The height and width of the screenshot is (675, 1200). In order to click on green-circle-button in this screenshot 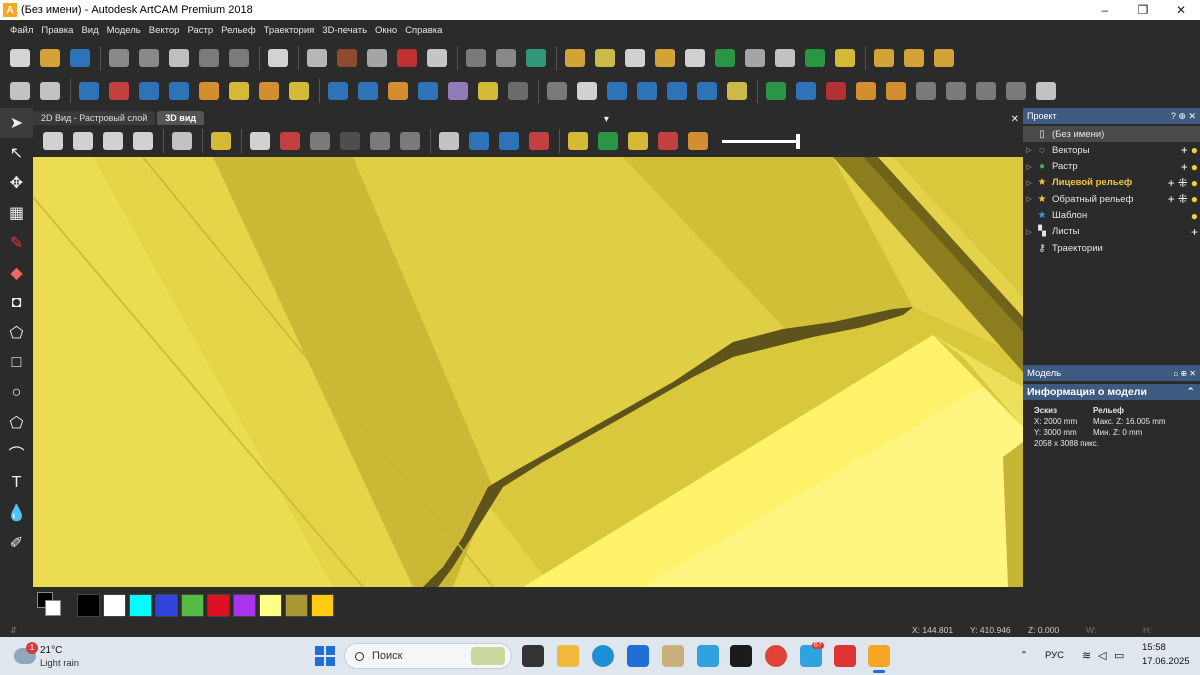, I will do `click(608, 141)`.